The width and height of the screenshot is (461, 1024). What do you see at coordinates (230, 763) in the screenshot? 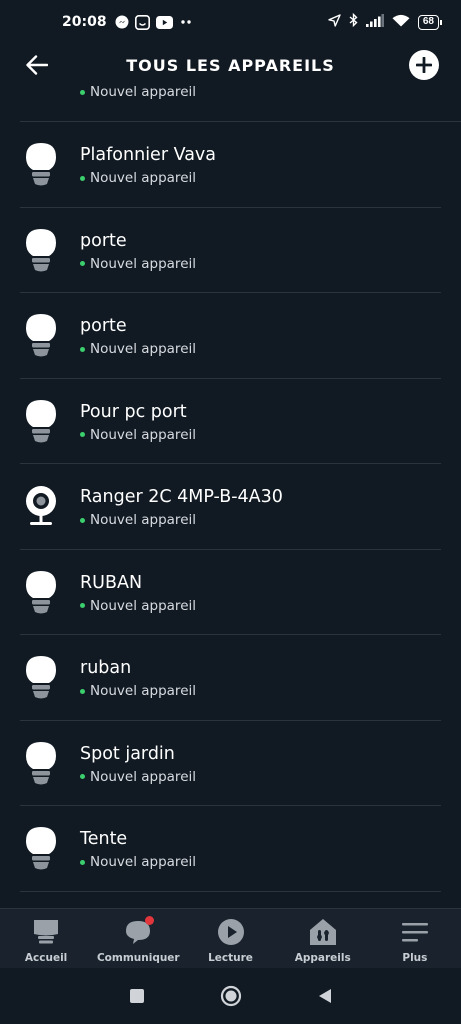
I see `list-item: Spot jardin Nouvel appareil` at bounding box center [230, 763].